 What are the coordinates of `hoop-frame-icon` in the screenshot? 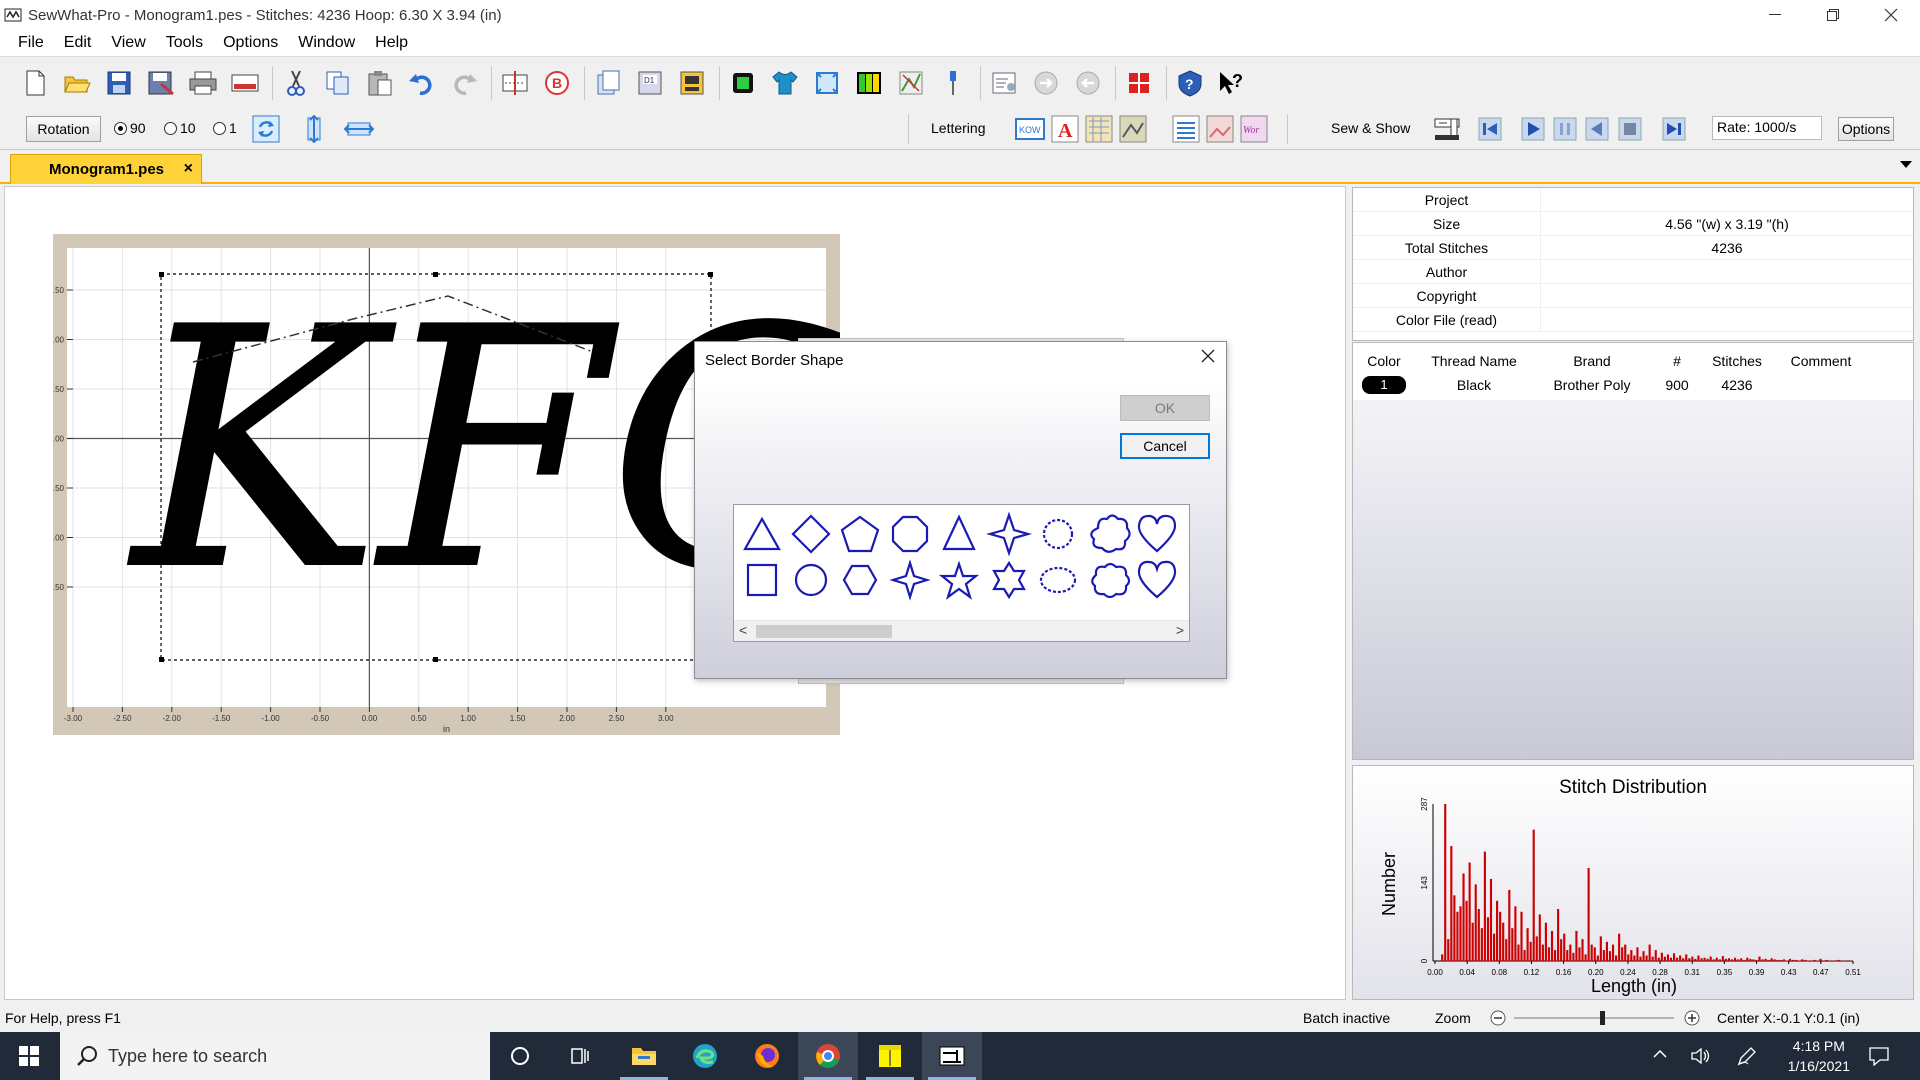 It's located at (827, 83).